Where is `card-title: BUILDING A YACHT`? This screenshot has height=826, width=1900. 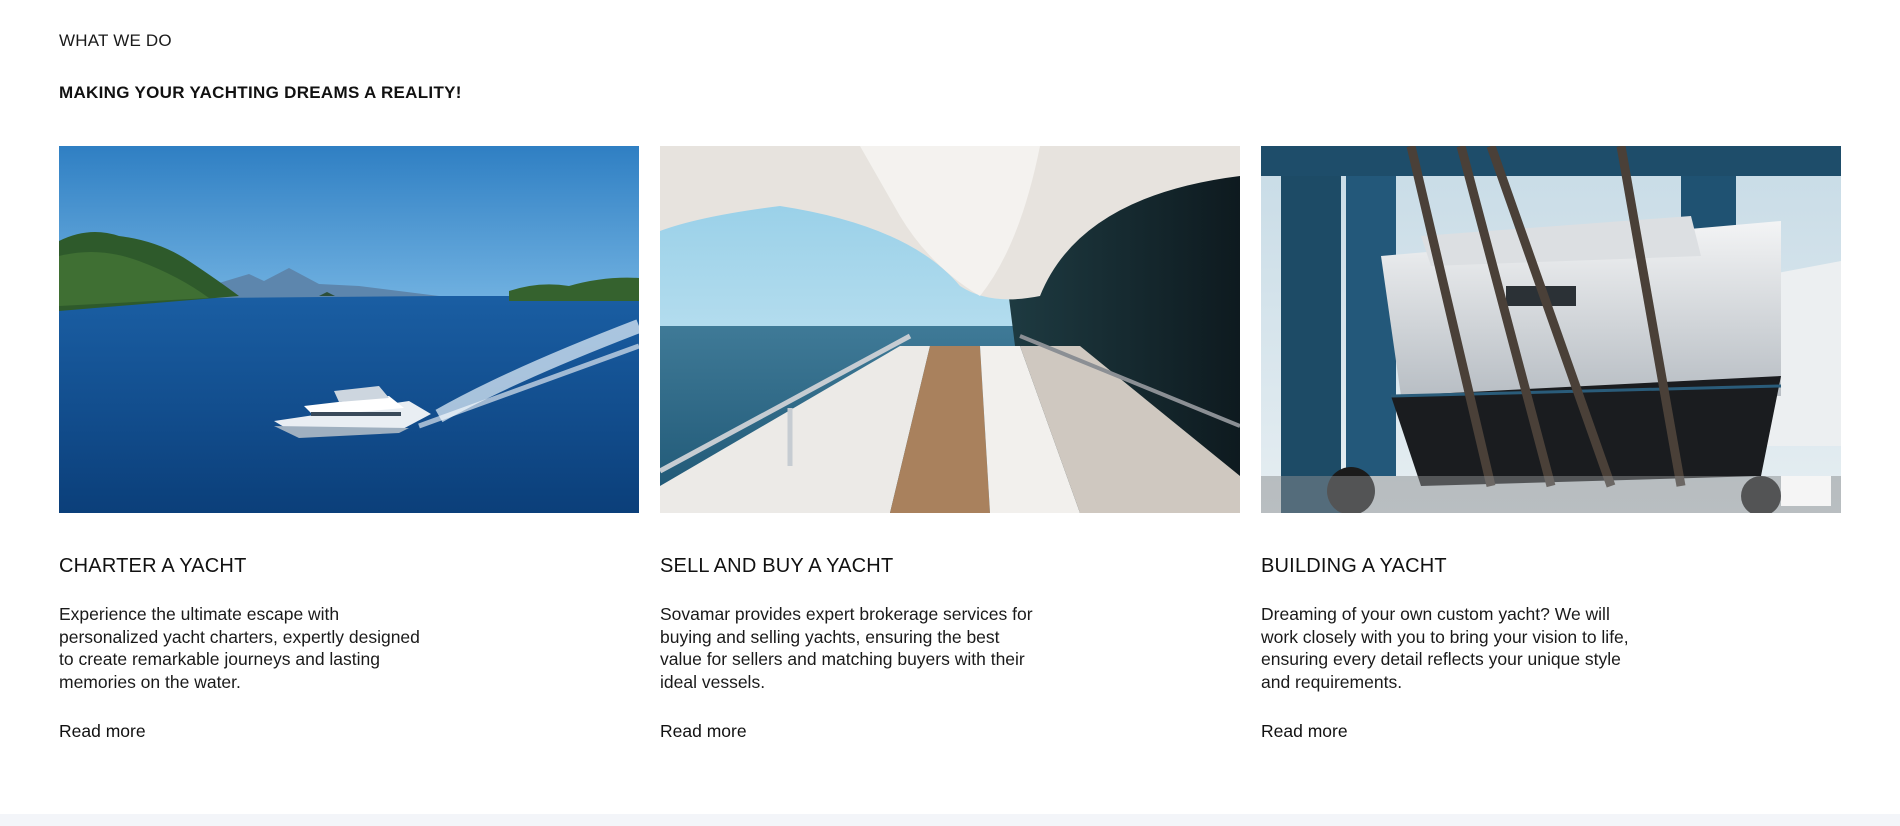 card-title: BUILDING A YACHT is located at coordinates (1354, 566).